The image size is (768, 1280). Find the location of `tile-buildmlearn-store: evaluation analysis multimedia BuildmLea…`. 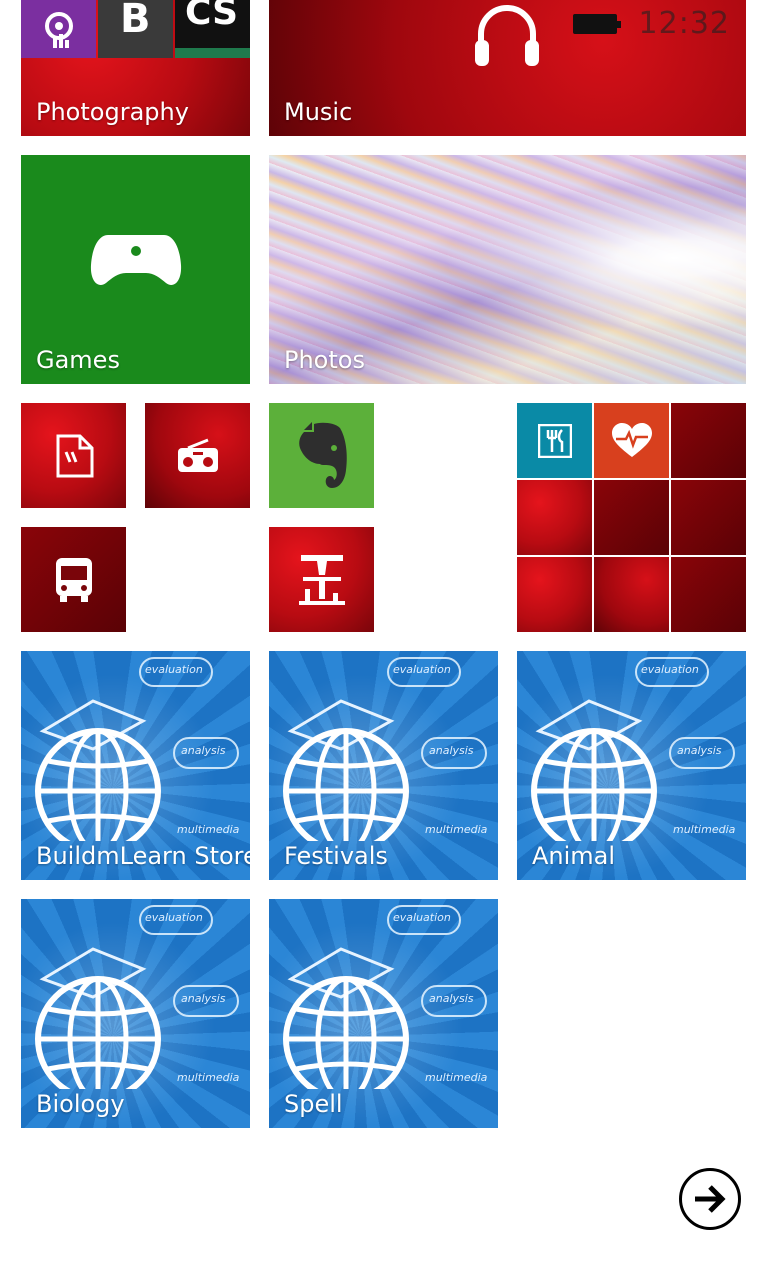

tile-buildmlearn-store: evaluation analysis multimedia BuildmLea… is located at coordinates (135, 765).